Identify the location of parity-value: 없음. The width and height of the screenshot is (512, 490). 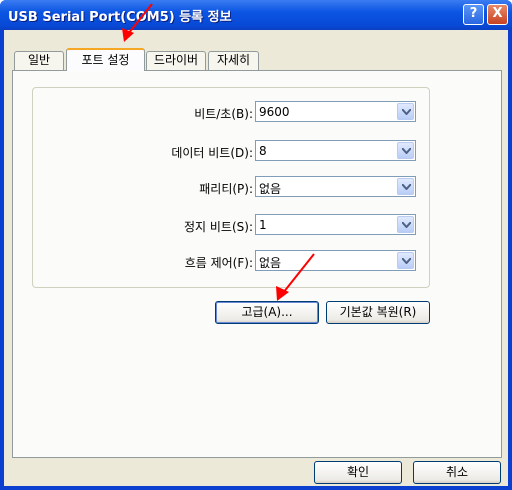
(270, 189).